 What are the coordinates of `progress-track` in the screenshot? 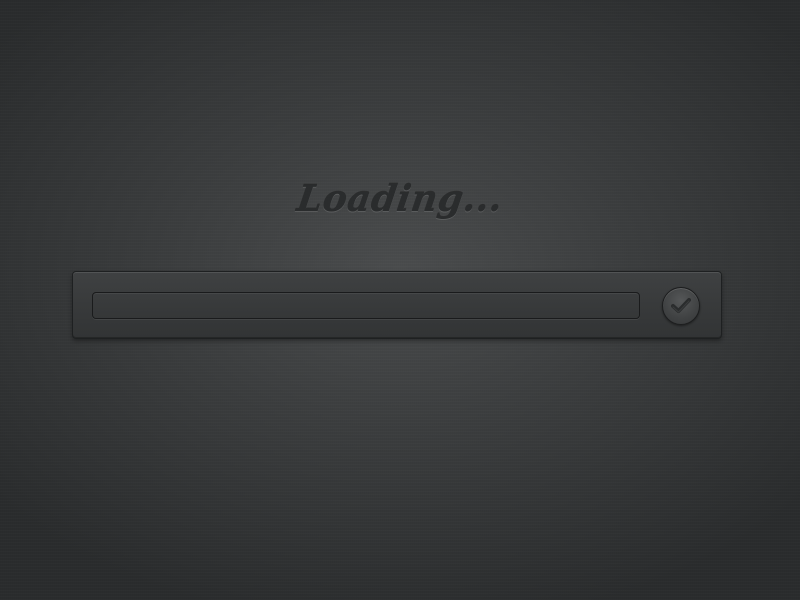 It's located at (366, 305).